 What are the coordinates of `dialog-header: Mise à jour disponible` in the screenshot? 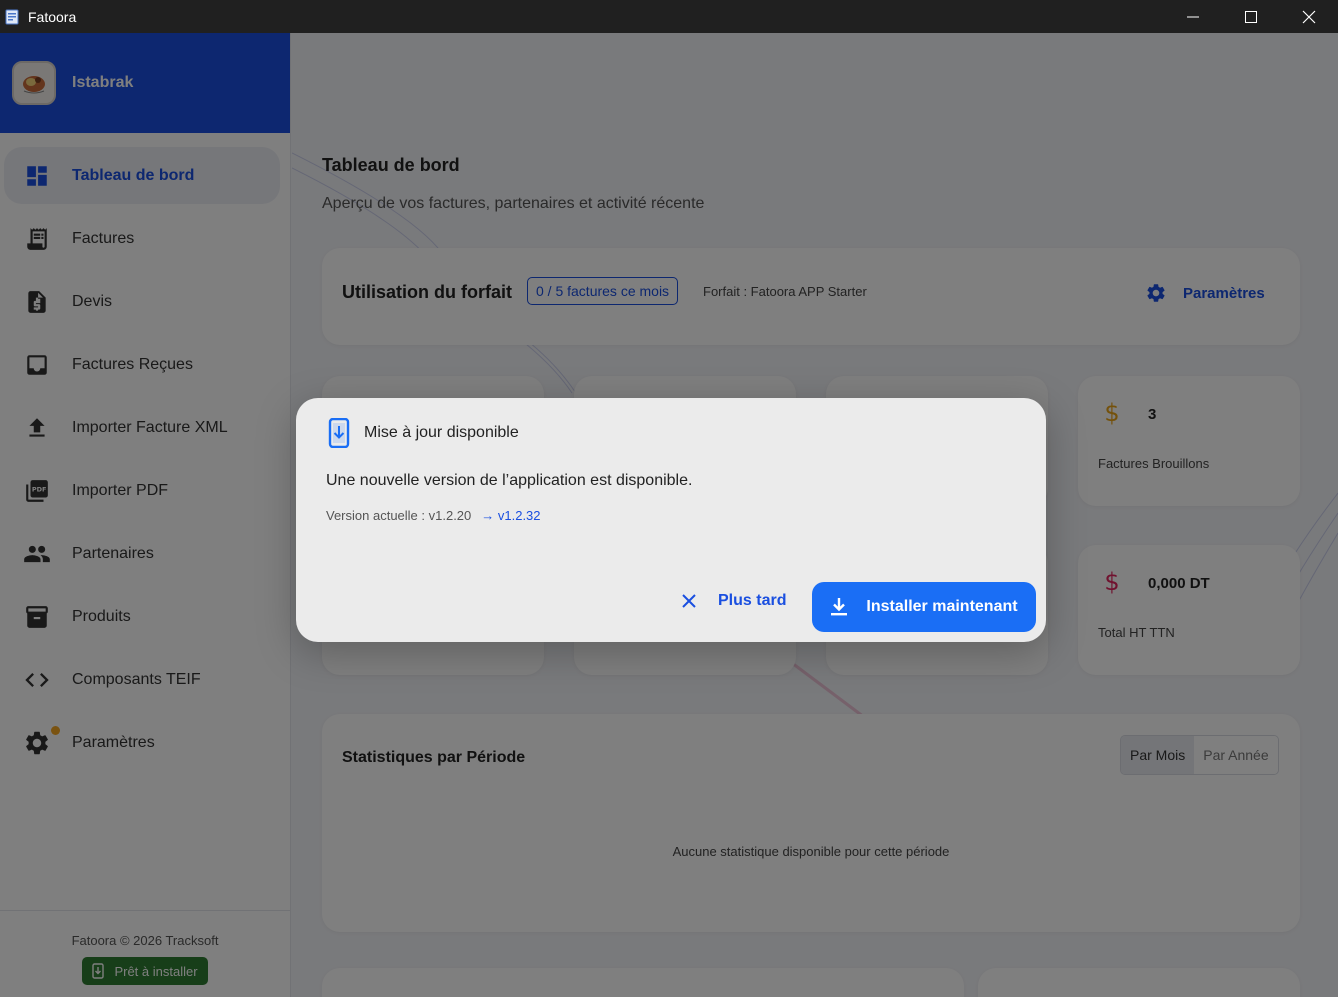 It's located at (423, 433).